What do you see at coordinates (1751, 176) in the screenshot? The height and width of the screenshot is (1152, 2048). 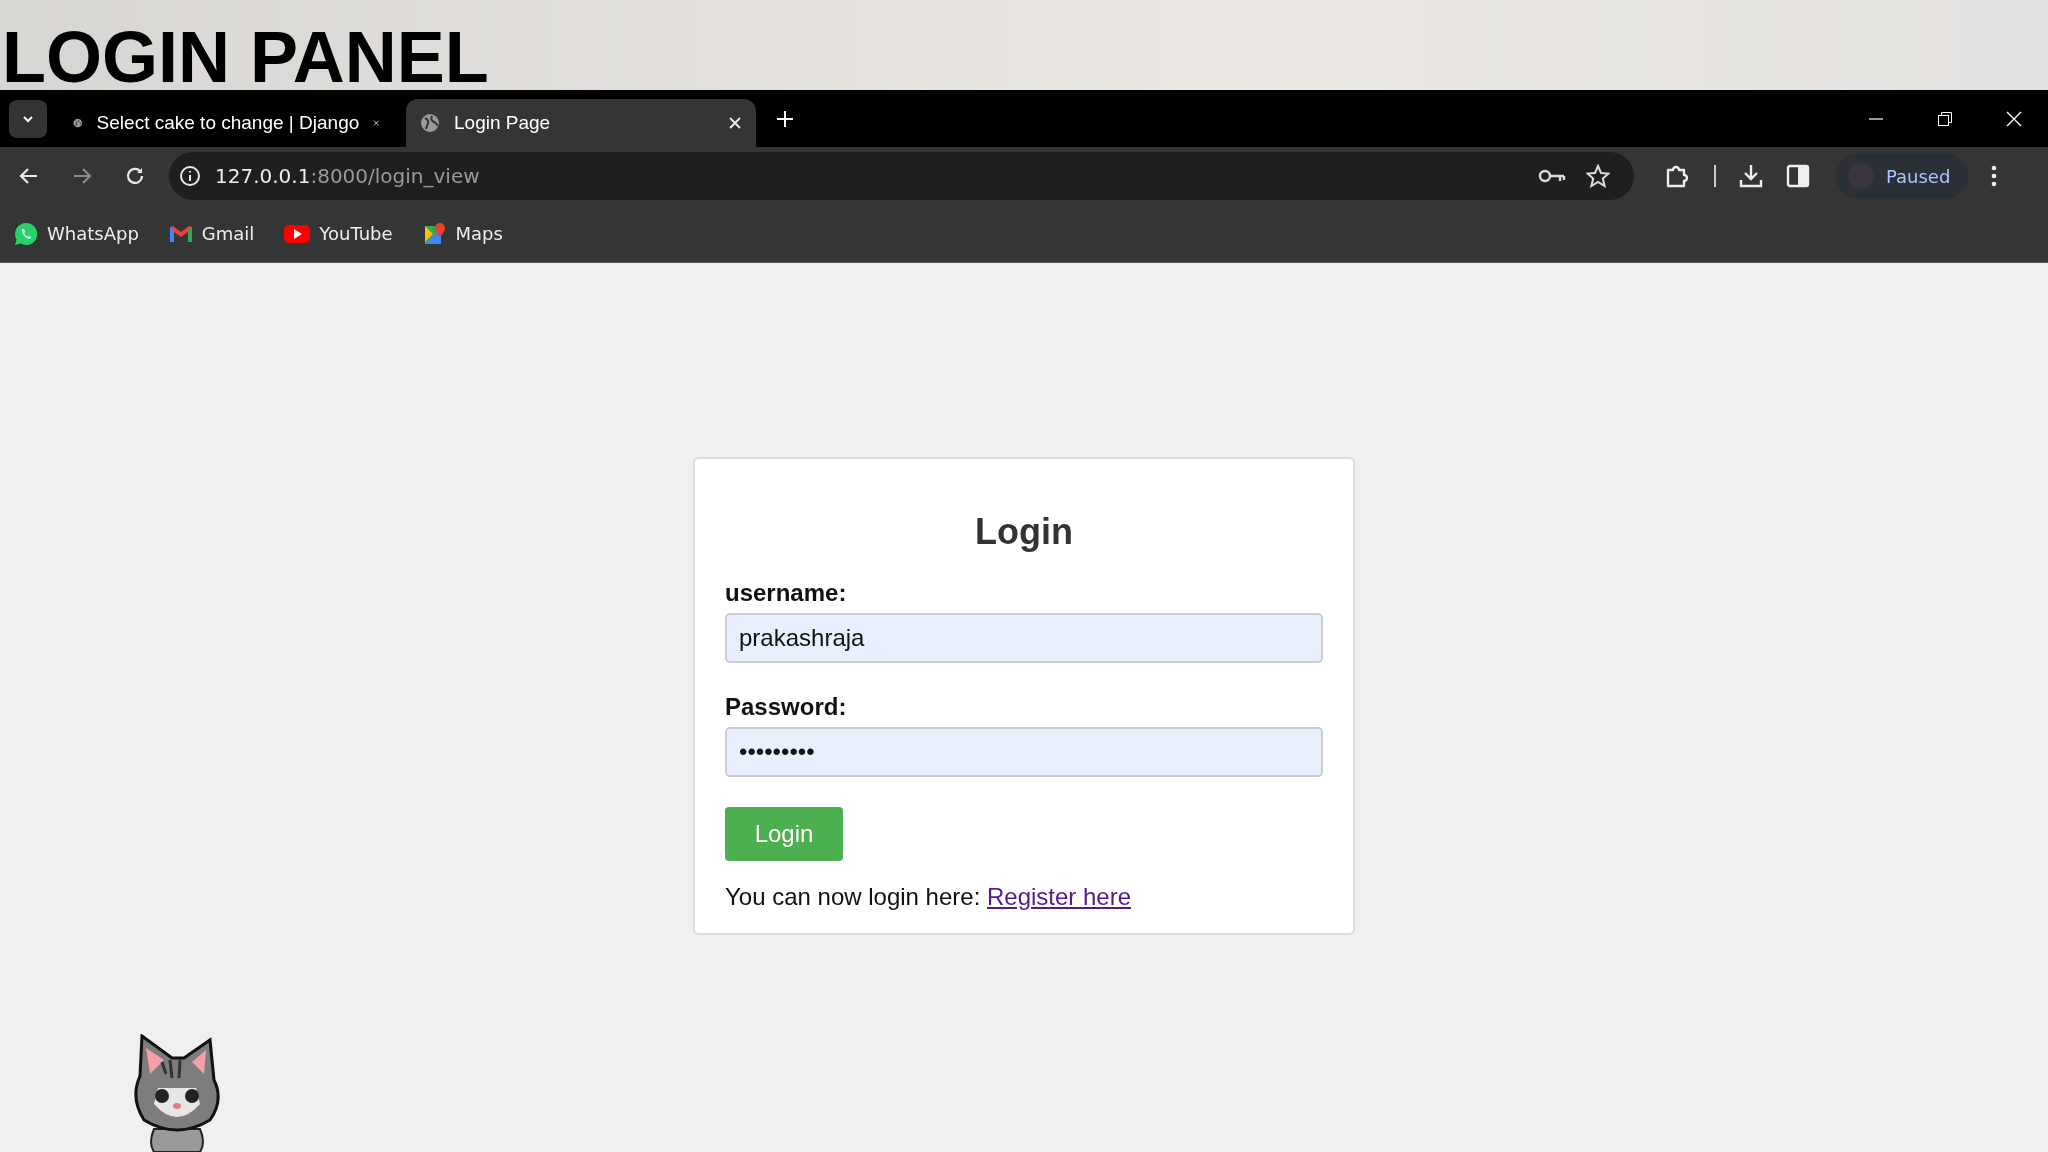 I see `download-icon` at bounding box center [1751, 176].